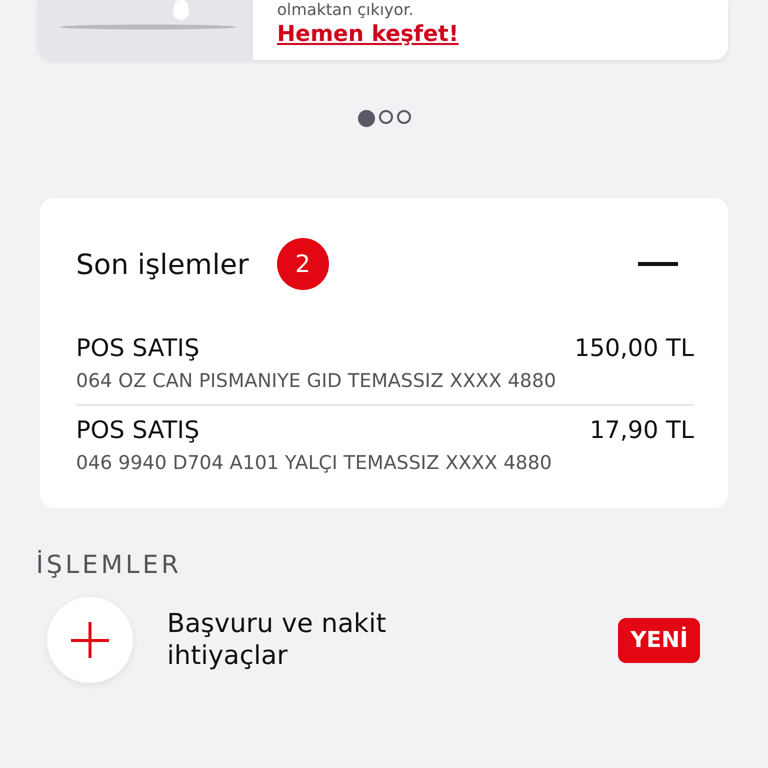 This screenshot has width=768, height=768. I want to click on menu-item-label: Başvuru ve nakit ihtiyaçlar, so click(317, 640).